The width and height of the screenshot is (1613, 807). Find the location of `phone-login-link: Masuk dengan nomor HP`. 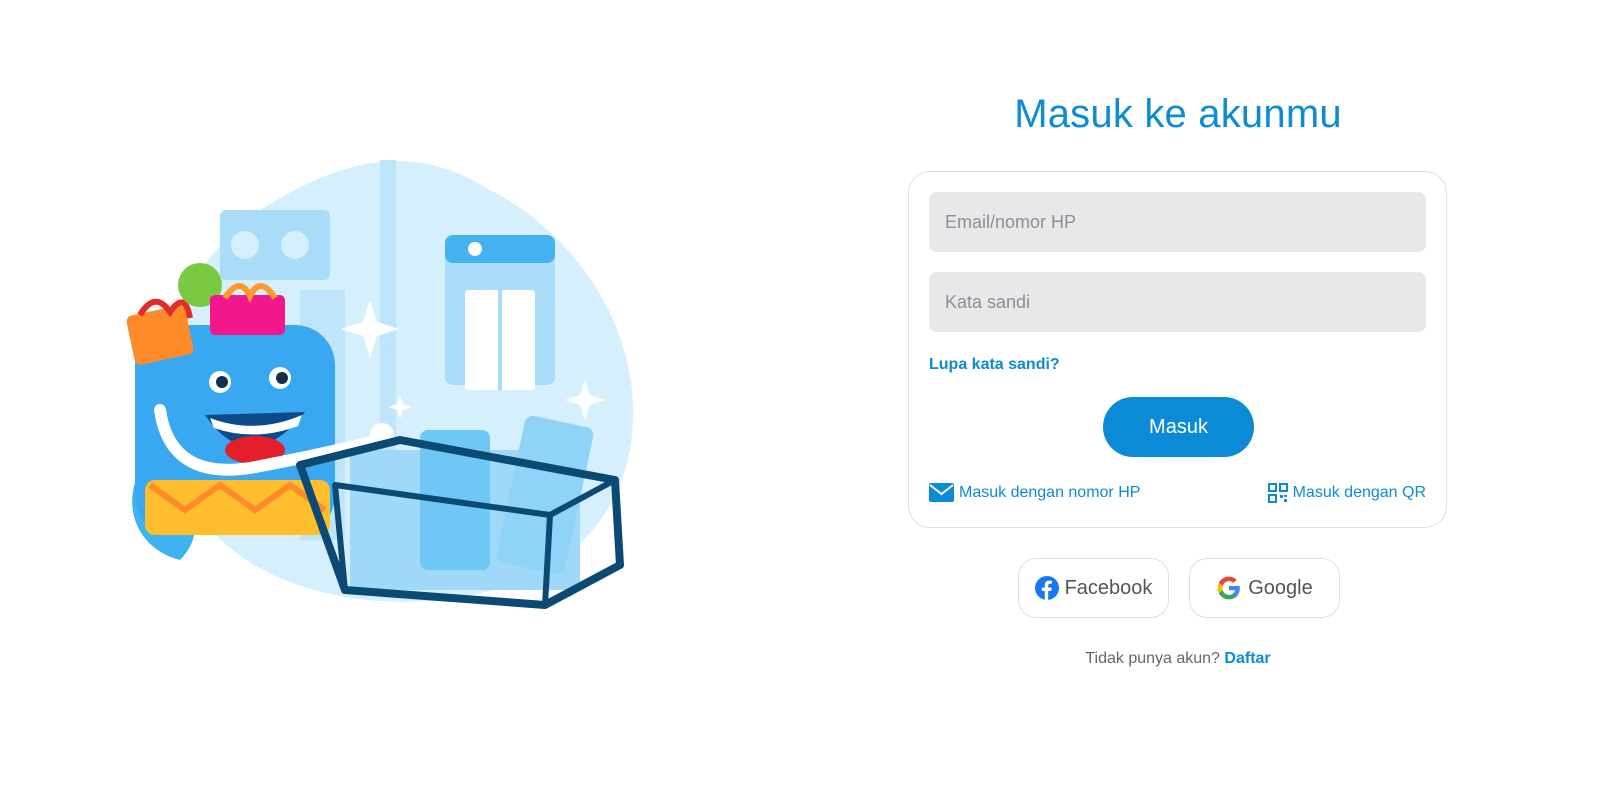

phone-login-link: Masuk dengan nomor HP is located at coordinates (1034, 492).